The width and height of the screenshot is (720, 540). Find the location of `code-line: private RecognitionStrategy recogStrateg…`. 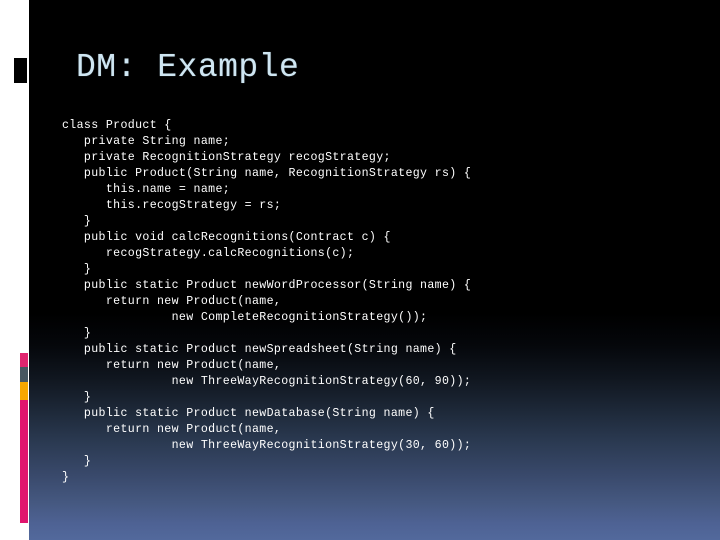

code-line: private RecognitionStrategy recogStrateg… is located at coordinates (226, 157).